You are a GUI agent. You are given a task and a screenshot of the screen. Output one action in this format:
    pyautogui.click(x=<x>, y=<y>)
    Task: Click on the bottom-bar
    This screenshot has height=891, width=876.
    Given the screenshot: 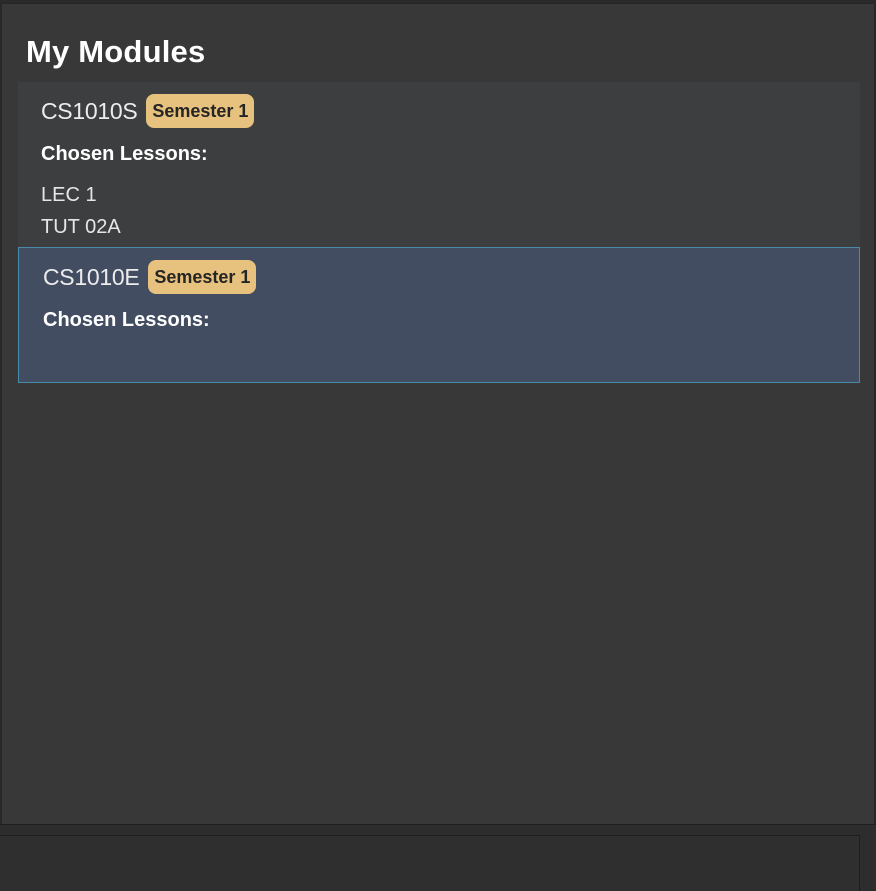 What is the action you would take?
    pyautogui.click(x=438, y=857)
    